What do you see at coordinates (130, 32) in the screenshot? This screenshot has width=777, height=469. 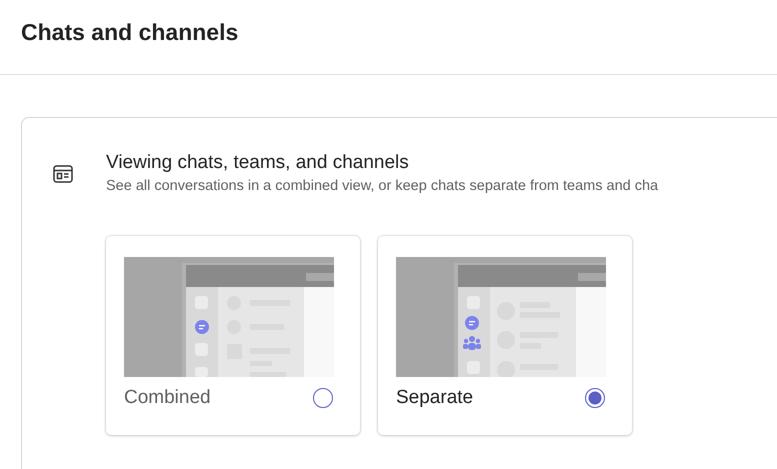 I see `page-title: Chats and channels` at bounding box center [130, 32].